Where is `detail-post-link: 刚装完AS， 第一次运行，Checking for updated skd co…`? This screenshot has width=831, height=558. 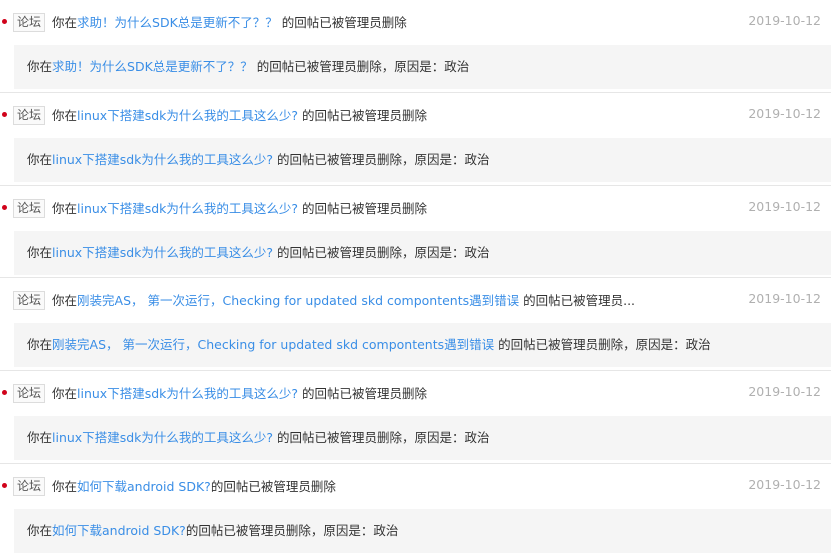 detail-post-link: 刚装完AS， 第一次运行，Checking for updated skd co… is located at coordinates (273, 344).